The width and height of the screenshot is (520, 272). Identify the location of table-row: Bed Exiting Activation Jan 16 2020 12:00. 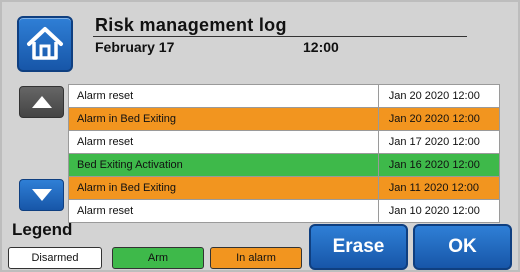
(284, 165).